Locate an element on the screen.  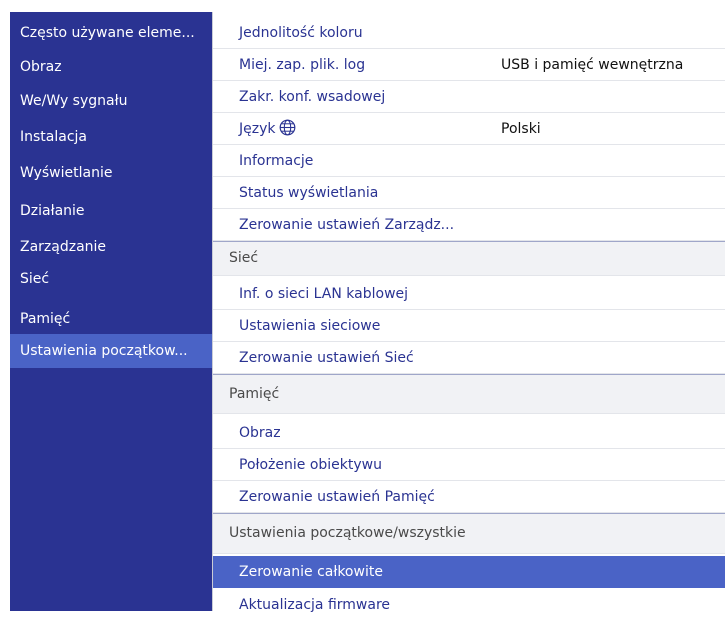
list-item-zakr-konf-wsadowej: Zakr. konf. wsadowej is located at coordinates (469, 97).